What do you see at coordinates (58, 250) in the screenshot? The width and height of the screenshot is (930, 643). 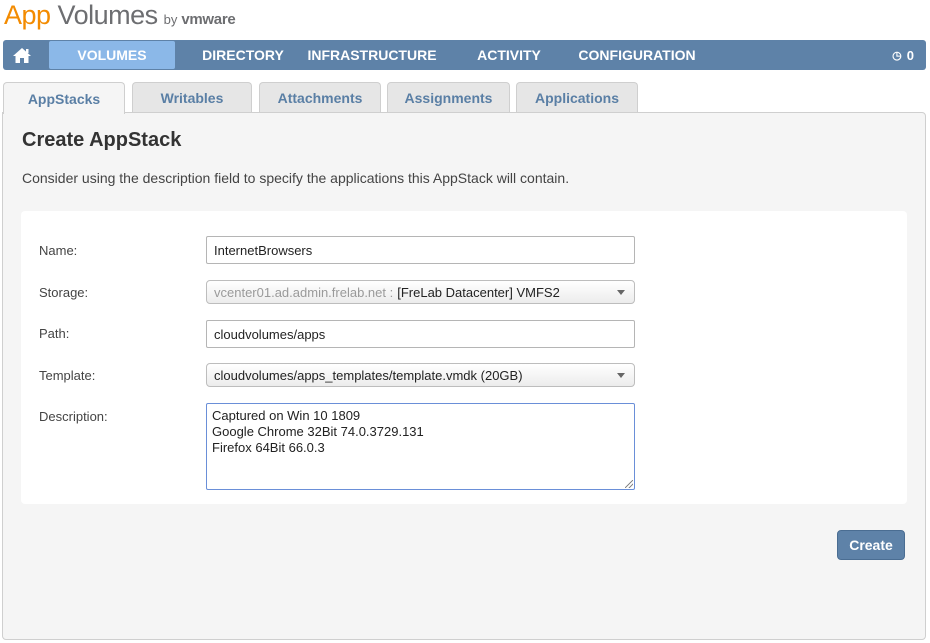 I see `name-label: Name:` at bounding box center [58, 250].